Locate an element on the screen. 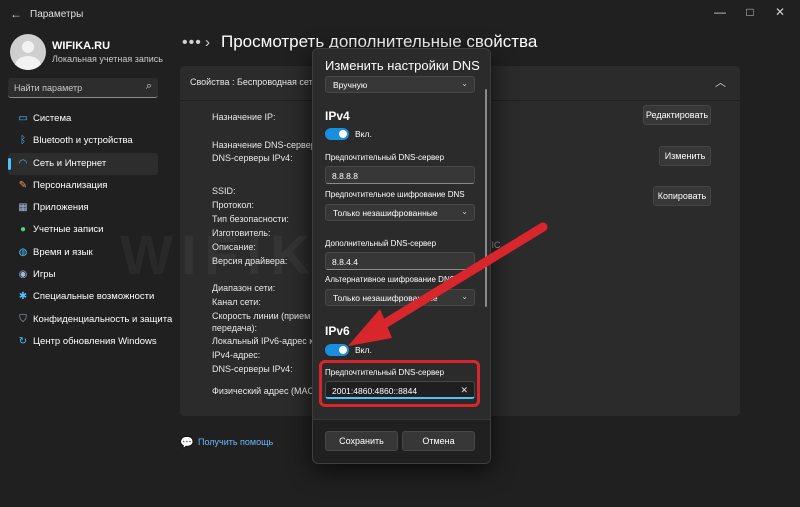 The height and width of the screenshot is (507, 800). ip-assignment-label: Назначение IP: is located at coordinates (244, 117).